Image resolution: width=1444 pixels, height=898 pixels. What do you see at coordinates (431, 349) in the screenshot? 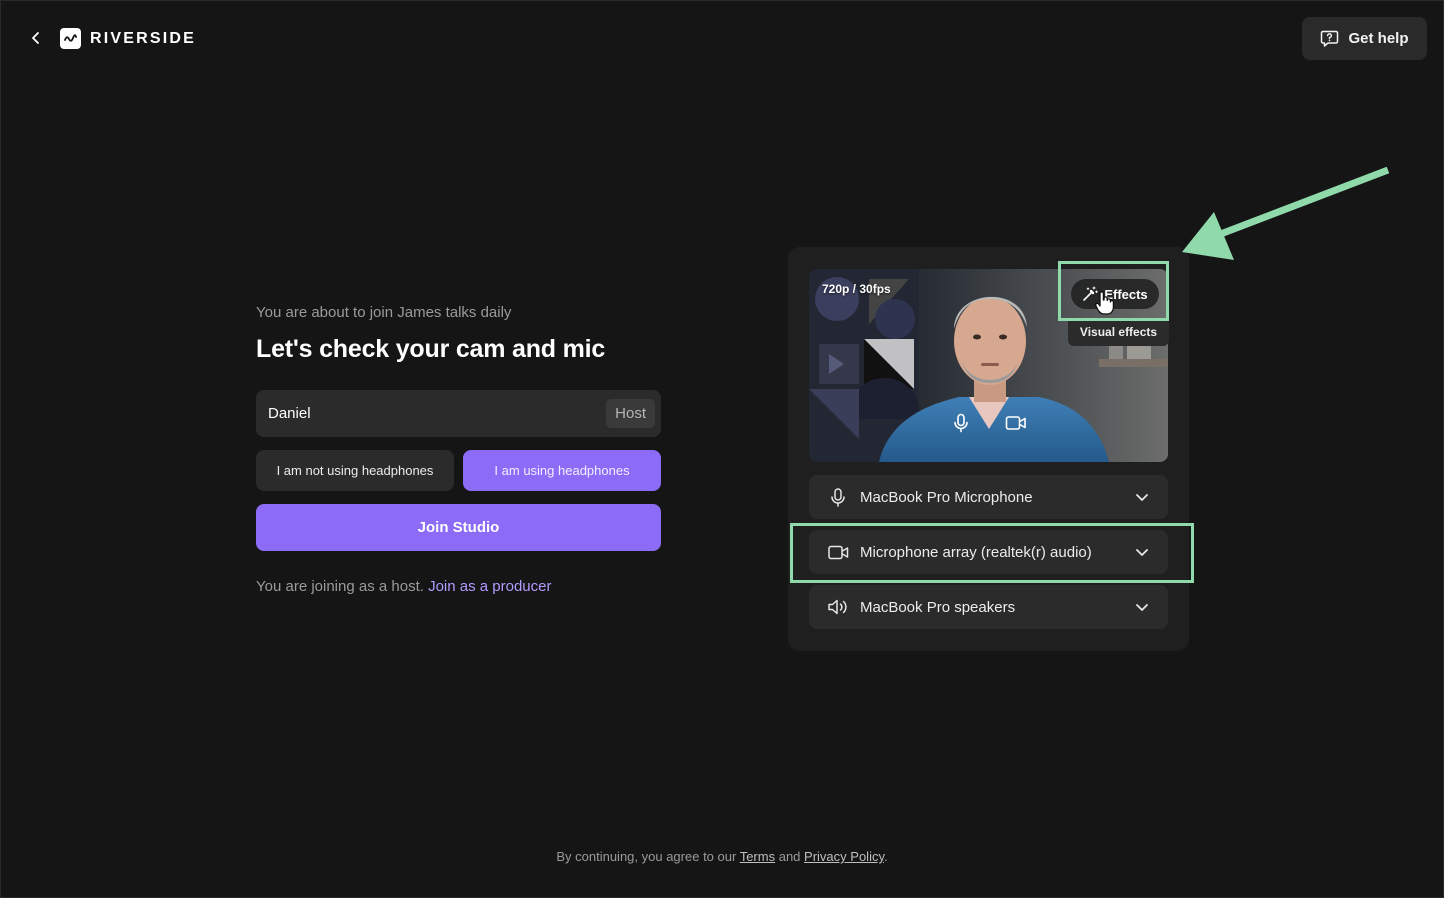
I see `page-title: Let's check your cam and mic` at bounding box center [431, 349].